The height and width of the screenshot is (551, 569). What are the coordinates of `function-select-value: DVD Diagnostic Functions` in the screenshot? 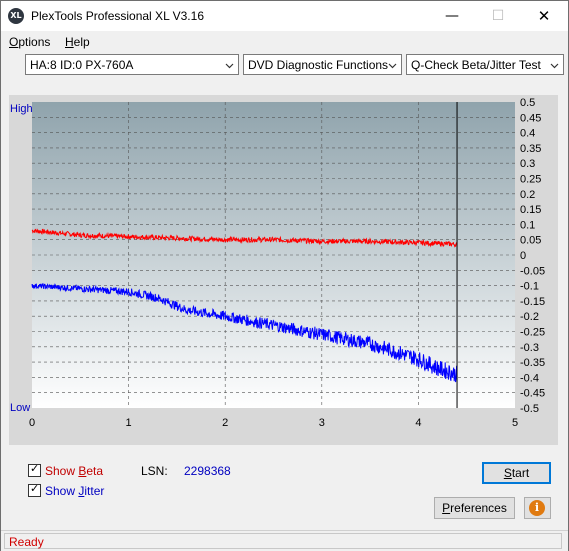 It's located at (318, 65).